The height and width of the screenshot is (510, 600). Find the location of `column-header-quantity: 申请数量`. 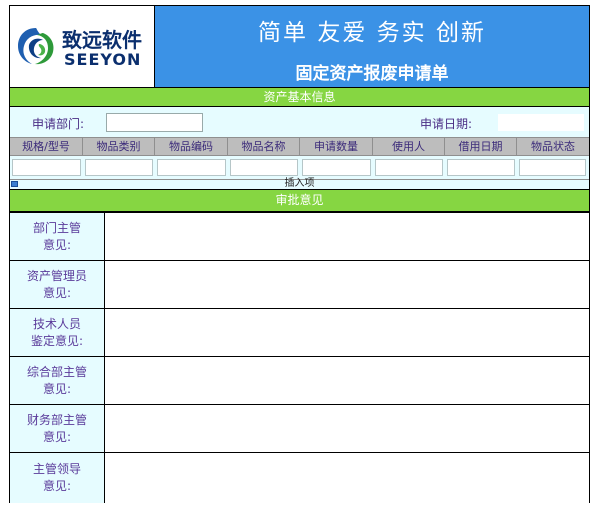

column-header-quantity: 申请数量 is located at coordinates (336, 146).